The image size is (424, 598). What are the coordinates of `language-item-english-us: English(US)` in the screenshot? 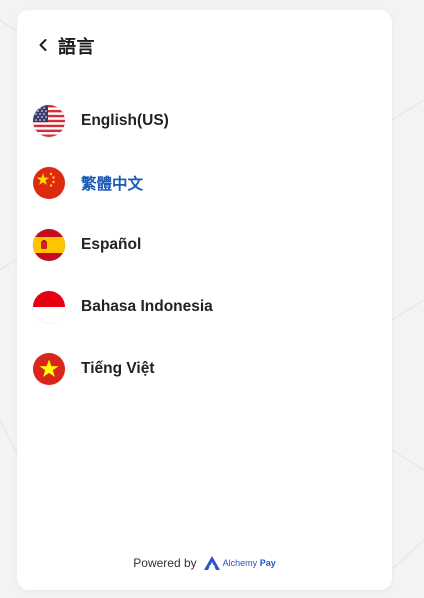 It's located at (204, 121).